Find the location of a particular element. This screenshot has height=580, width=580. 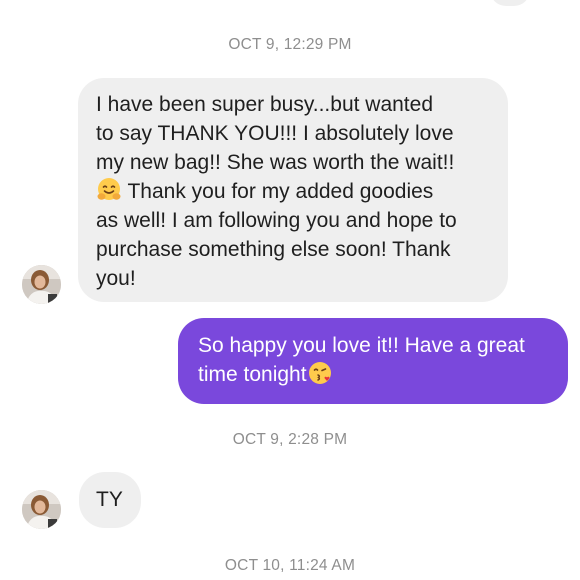

message-timestamp: OCT 9, 12:29 PM is located at coordinates (290, 44).